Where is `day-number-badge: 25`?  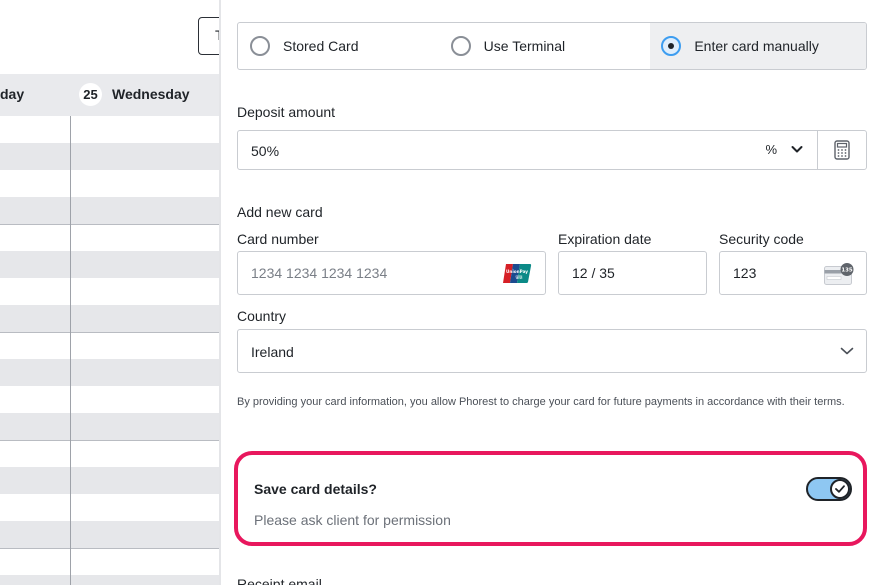
day-number-badge: 25 is located at coordinates (90, 94).